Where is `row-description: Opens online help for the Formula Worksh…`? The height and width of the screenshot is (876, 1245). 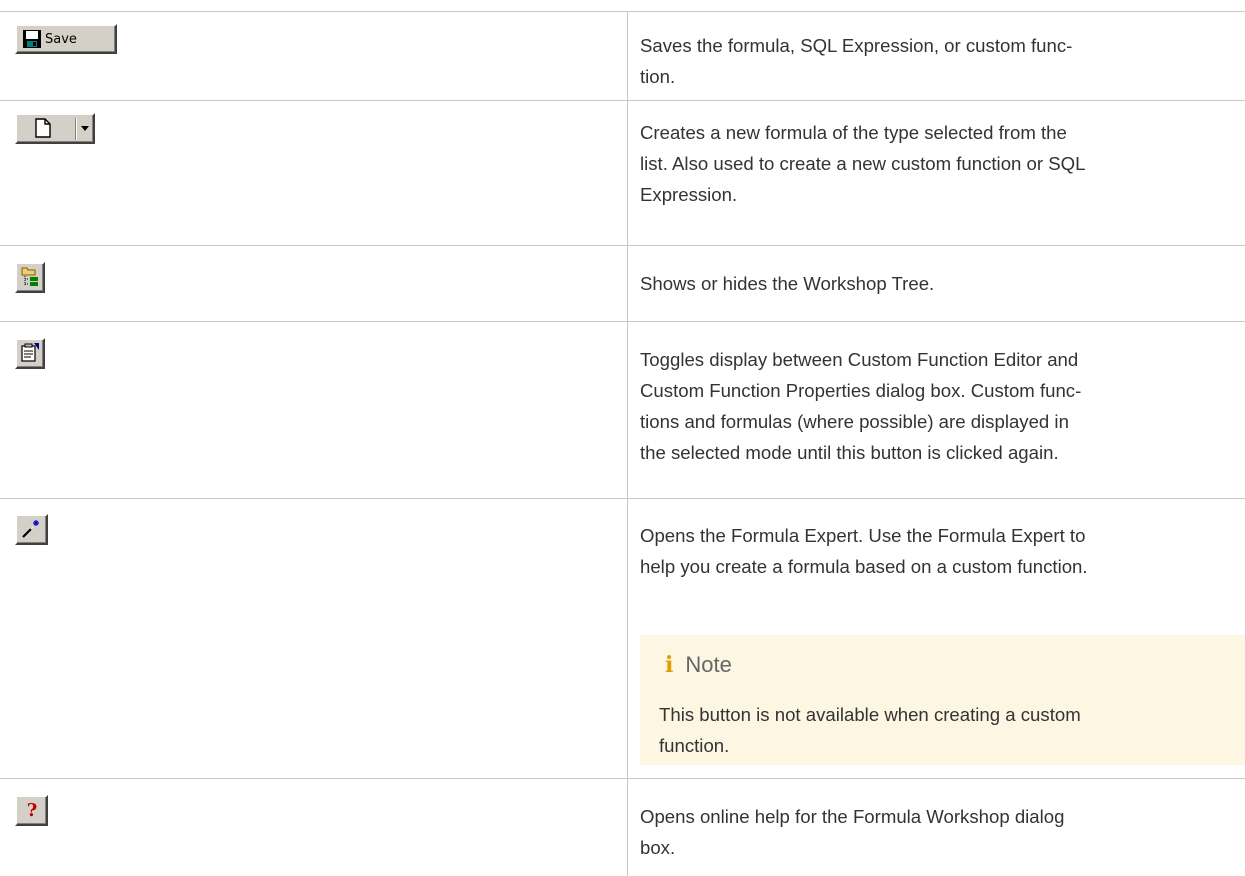 row-description: Opens online help for the Formula Worksh… is located at coordinates (852, 832).